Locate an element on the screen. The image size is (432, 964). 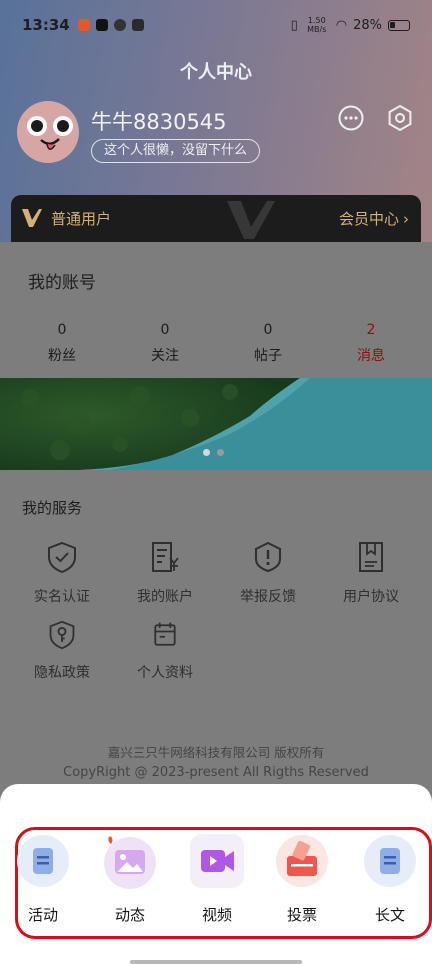
service-label: 实名认证 is located at coordinates (62, 597).